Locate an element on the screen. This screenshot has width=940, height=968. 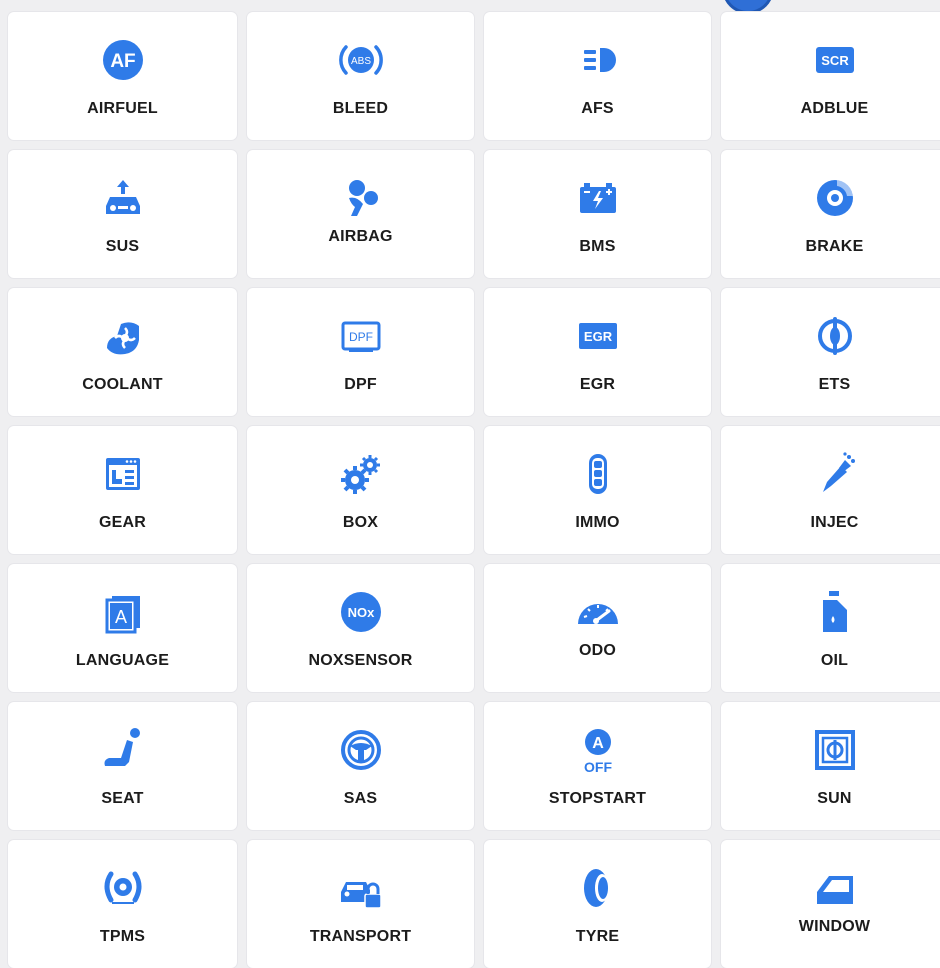
function-tile-immo: IMMO is located at coordinates (597, 490).